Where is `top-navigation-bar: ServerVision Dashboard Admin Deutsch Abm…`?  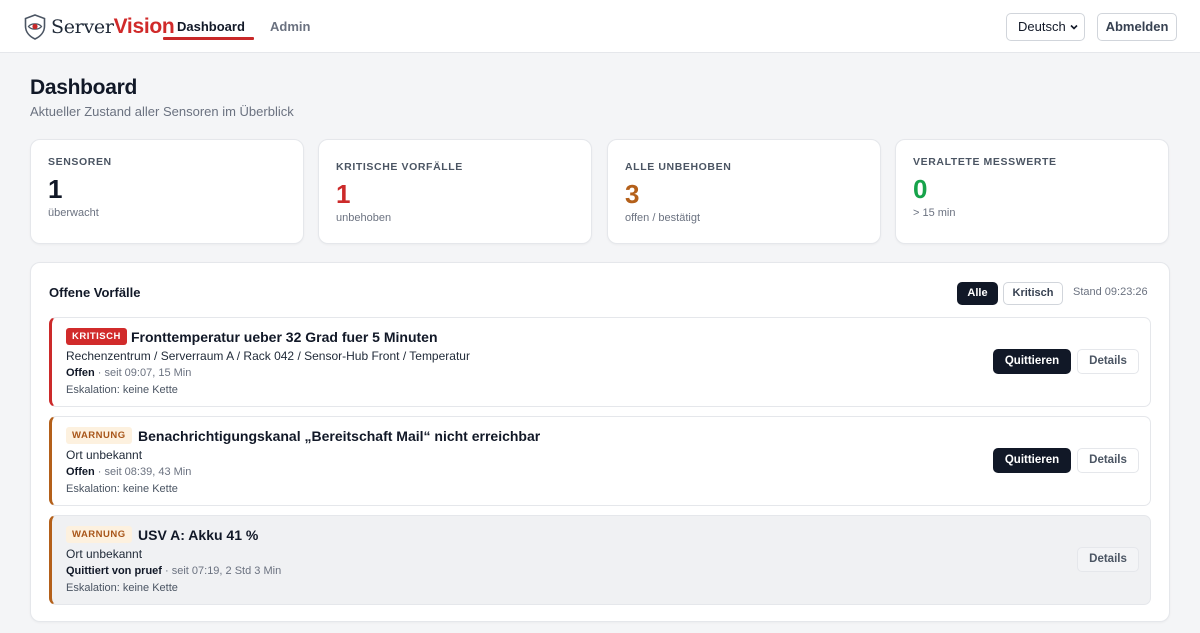
top-navigation-bar: ServerVision Dashboard Admin Deutsch Abm… is located at coordinates (600, 26).